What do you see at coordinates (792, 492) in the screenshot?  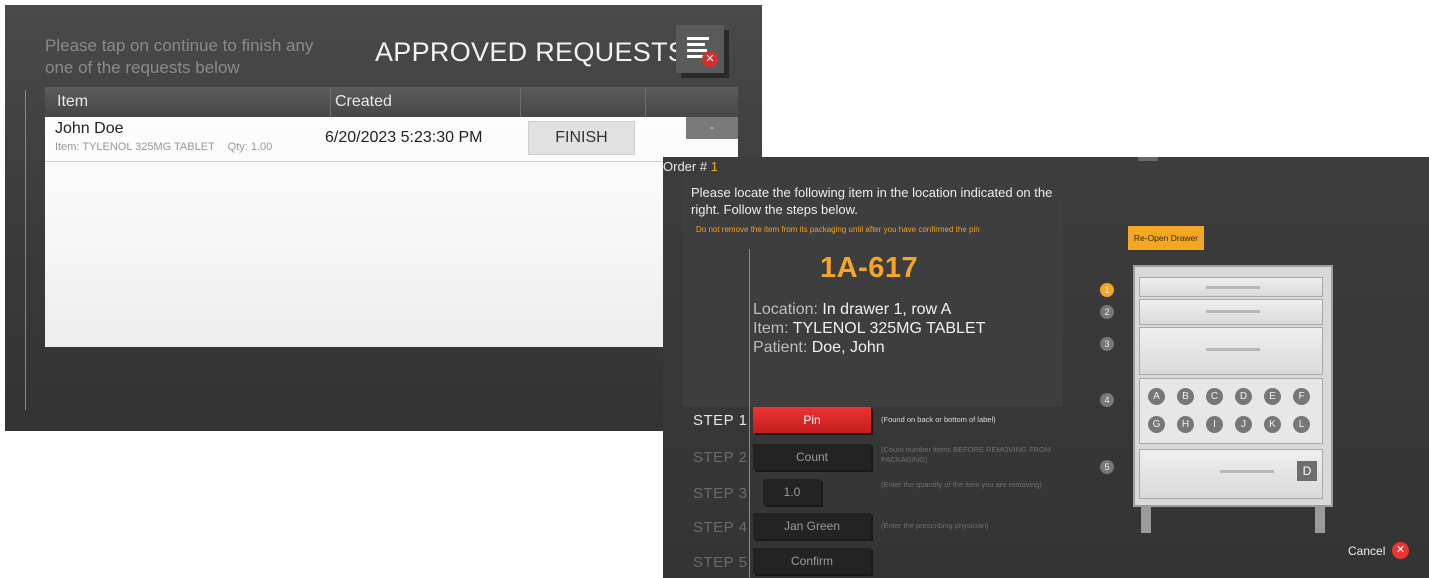 I see `quantity-field: 1.0` at bounding box center [792, 492].